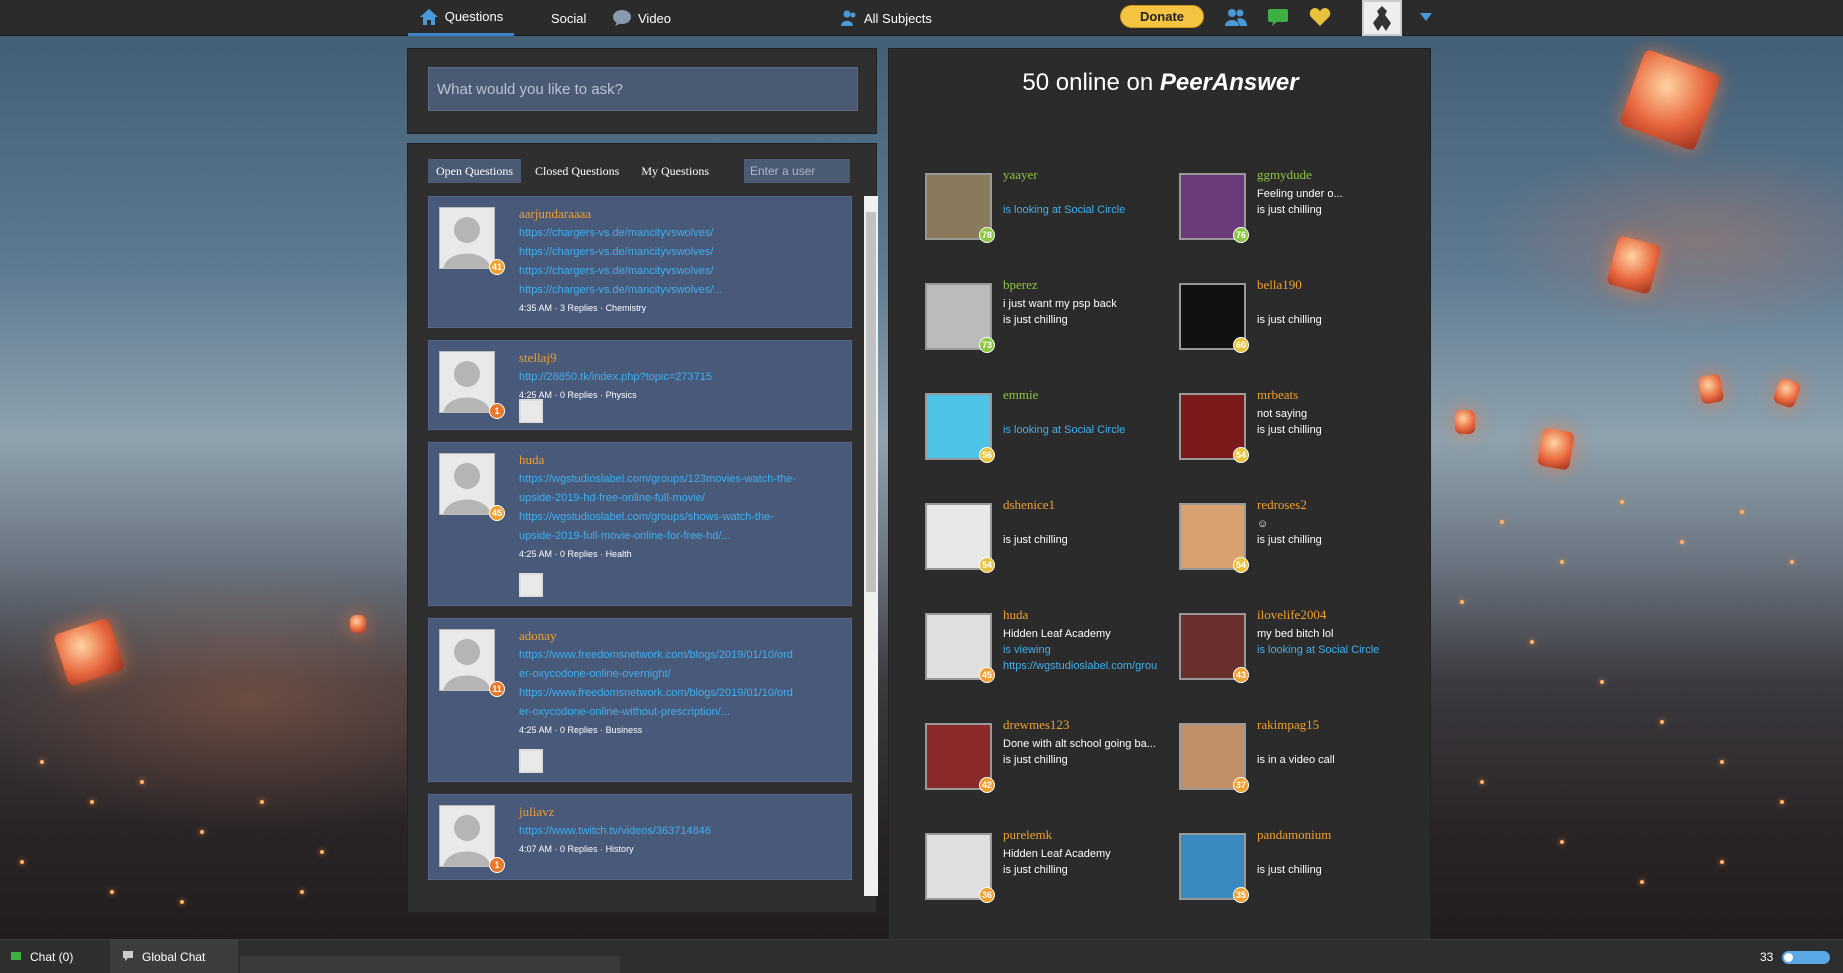 Image resolution: width=1843 pixels, height=973 pixels. What do you see at coordinates (577, 171) in the screenshot?
I see `tab-closed-questions: Closed Questions` at bounding box center [577, 171].